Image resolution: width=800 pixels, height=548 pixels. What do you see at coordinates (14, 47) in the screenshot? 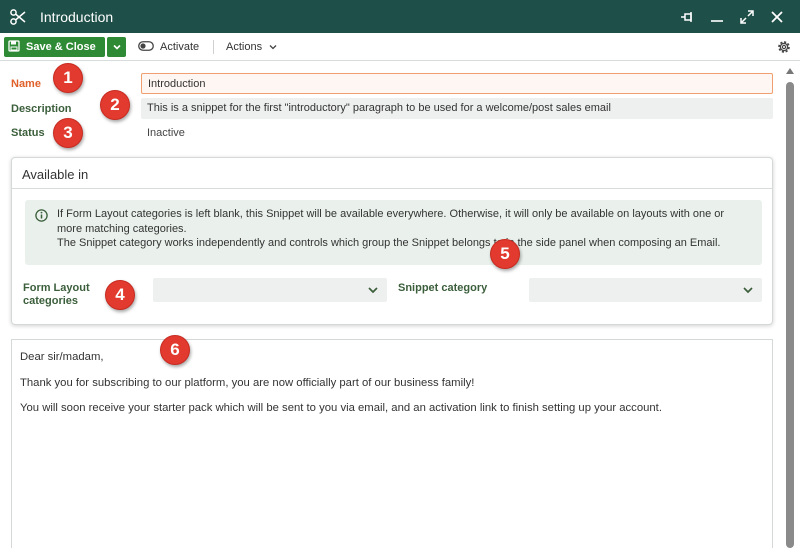
I see `save-icon` at bounding box center [14, 47].